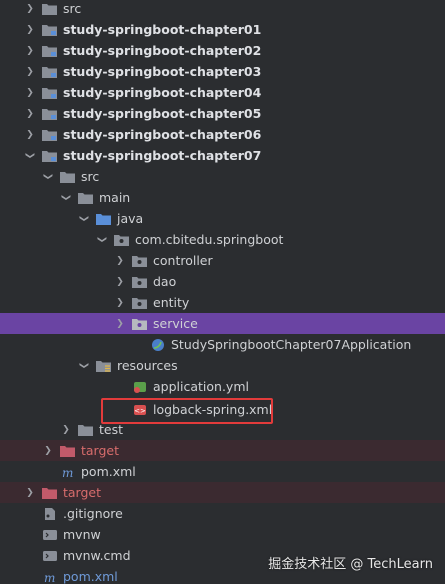 The height and width of the screenshot is (584, 445). I want to click on tree-row-label: study-springboot-chapter06, so click(162, 134).